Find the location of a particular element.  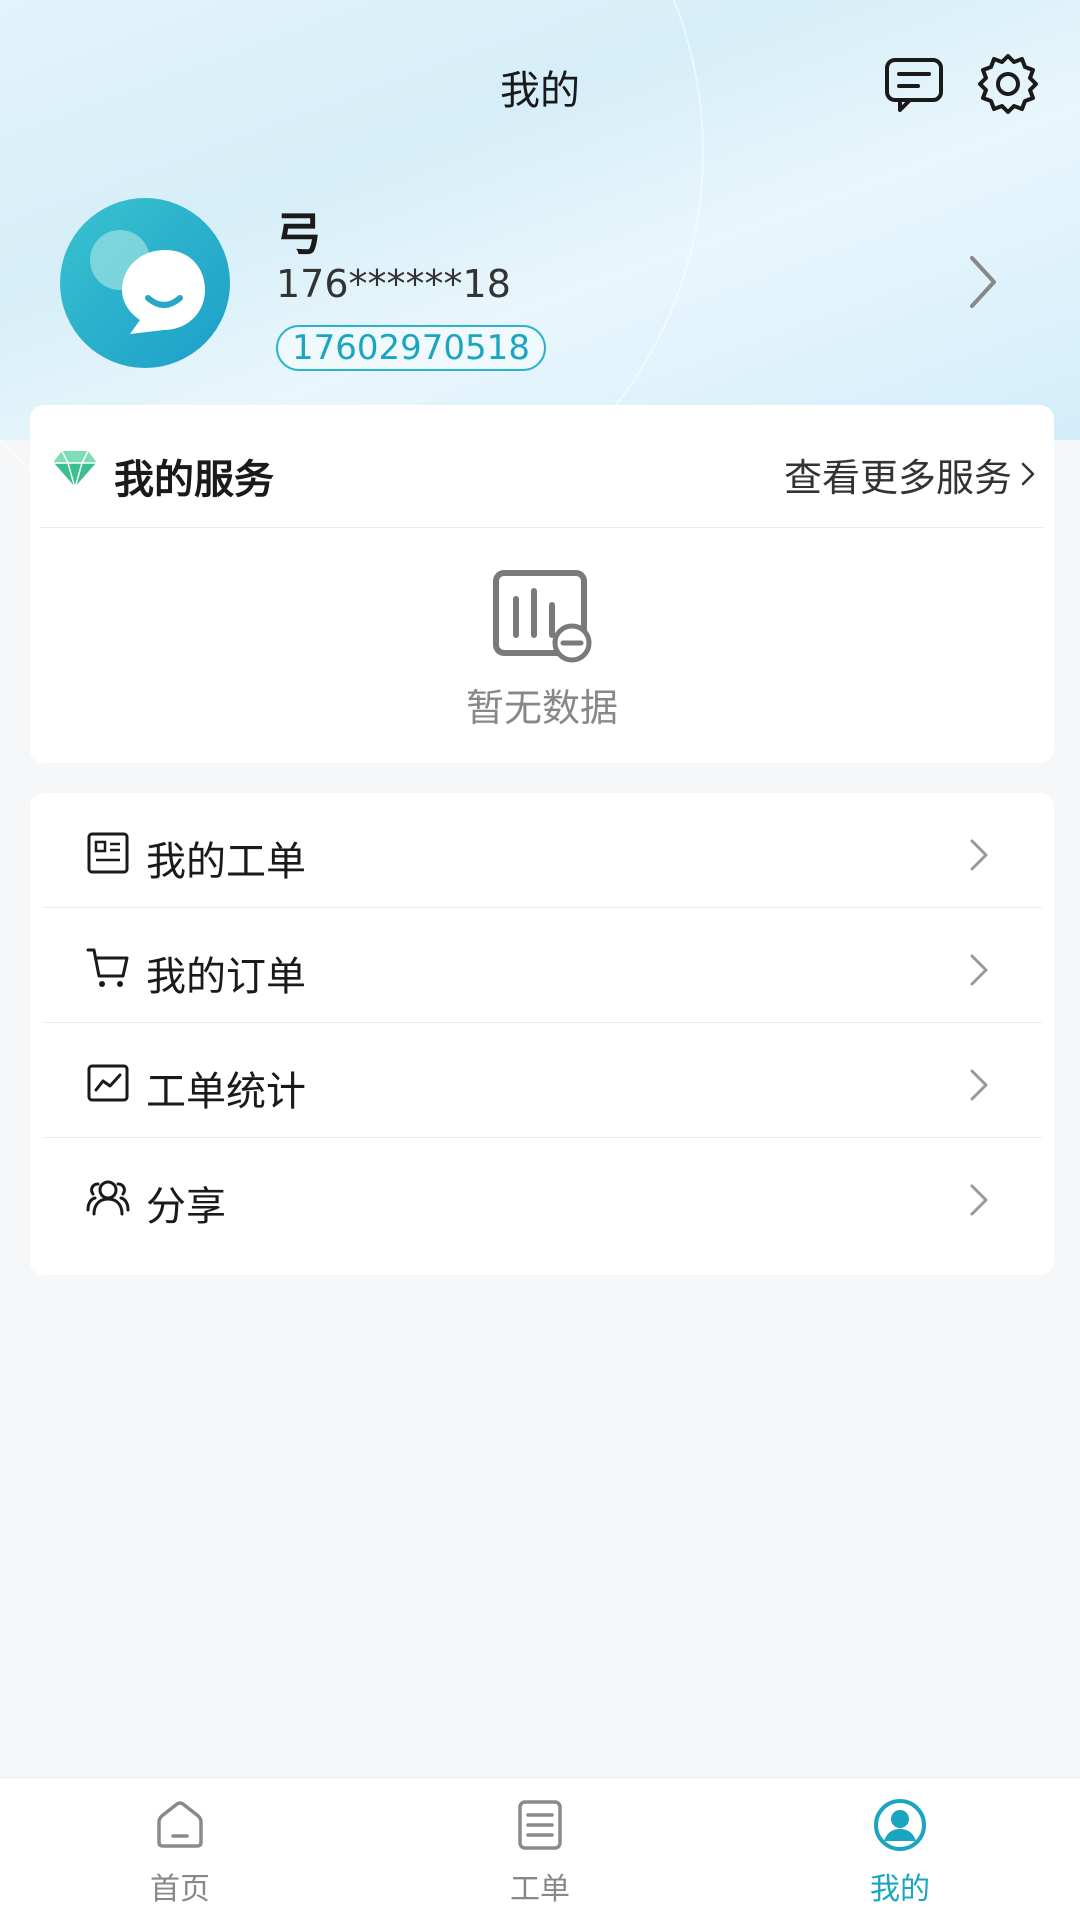

menu-item-my-orders: 我的订单 is located at coordinates (542, 965).